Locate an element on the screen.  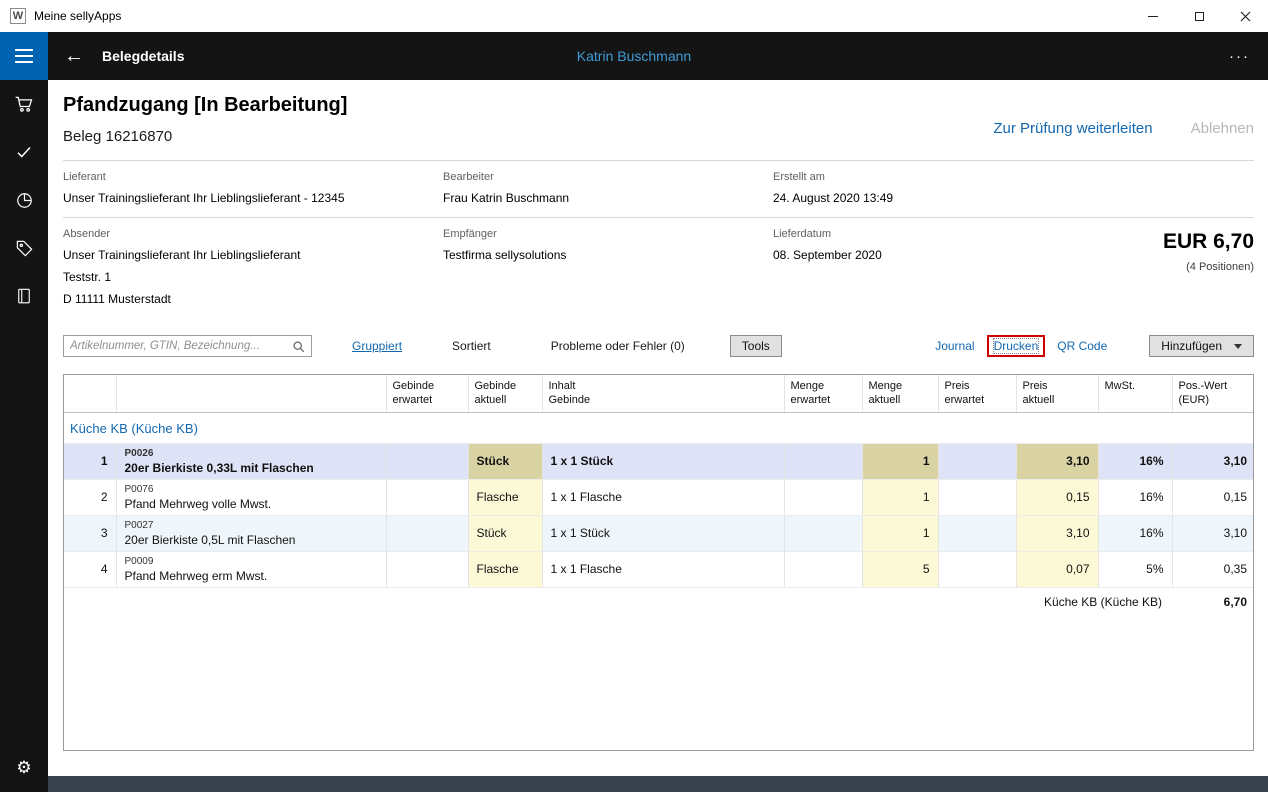
mwst-cell: 5% is located at coordinates (1135, 569).